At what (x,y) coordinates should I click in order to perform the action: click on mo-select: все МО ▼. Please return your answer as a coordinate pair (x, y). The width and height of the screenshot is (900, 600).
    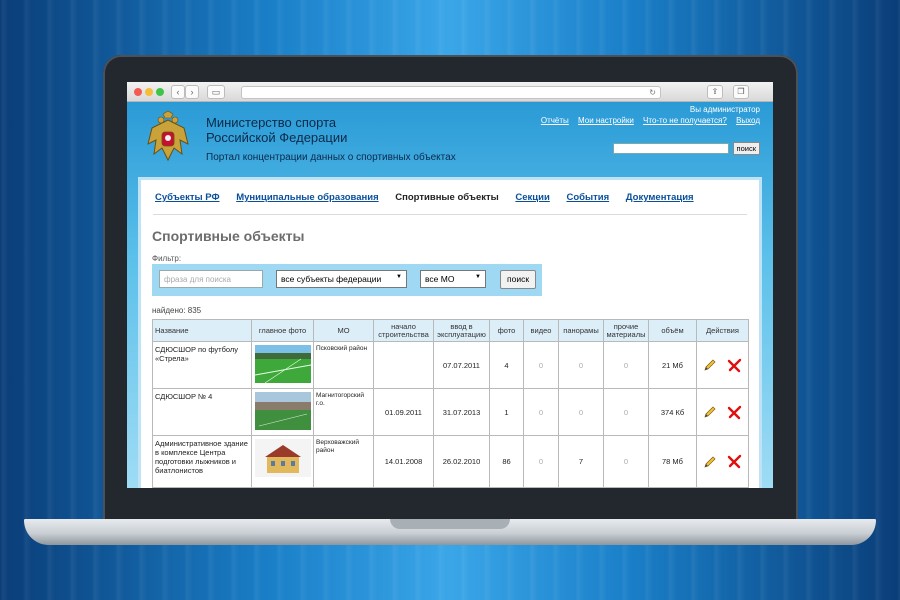
    Looking at the image, I should click on (453, 279).